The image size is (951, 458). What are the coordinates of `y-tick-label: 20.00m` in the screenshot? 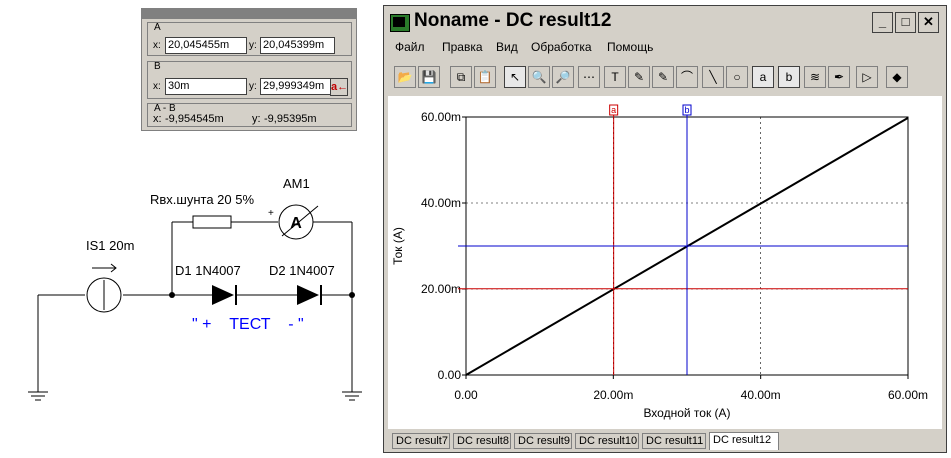 It's located at (441, 289).